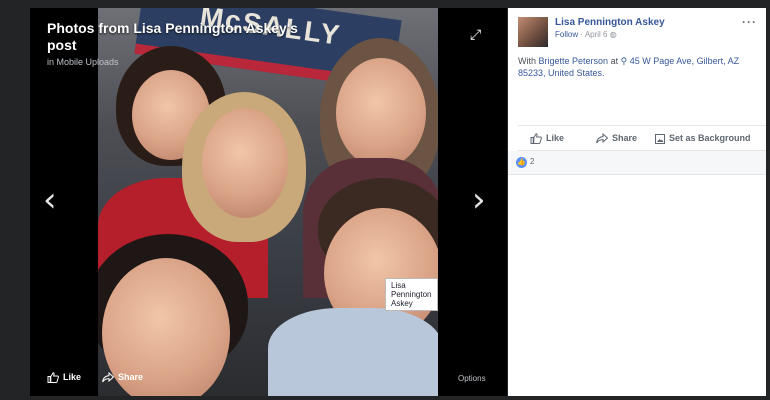 The image size is (770, 400). Describe the element at coordinates (72, 377) in the screenshot. I see `like-label: Like` at that location.